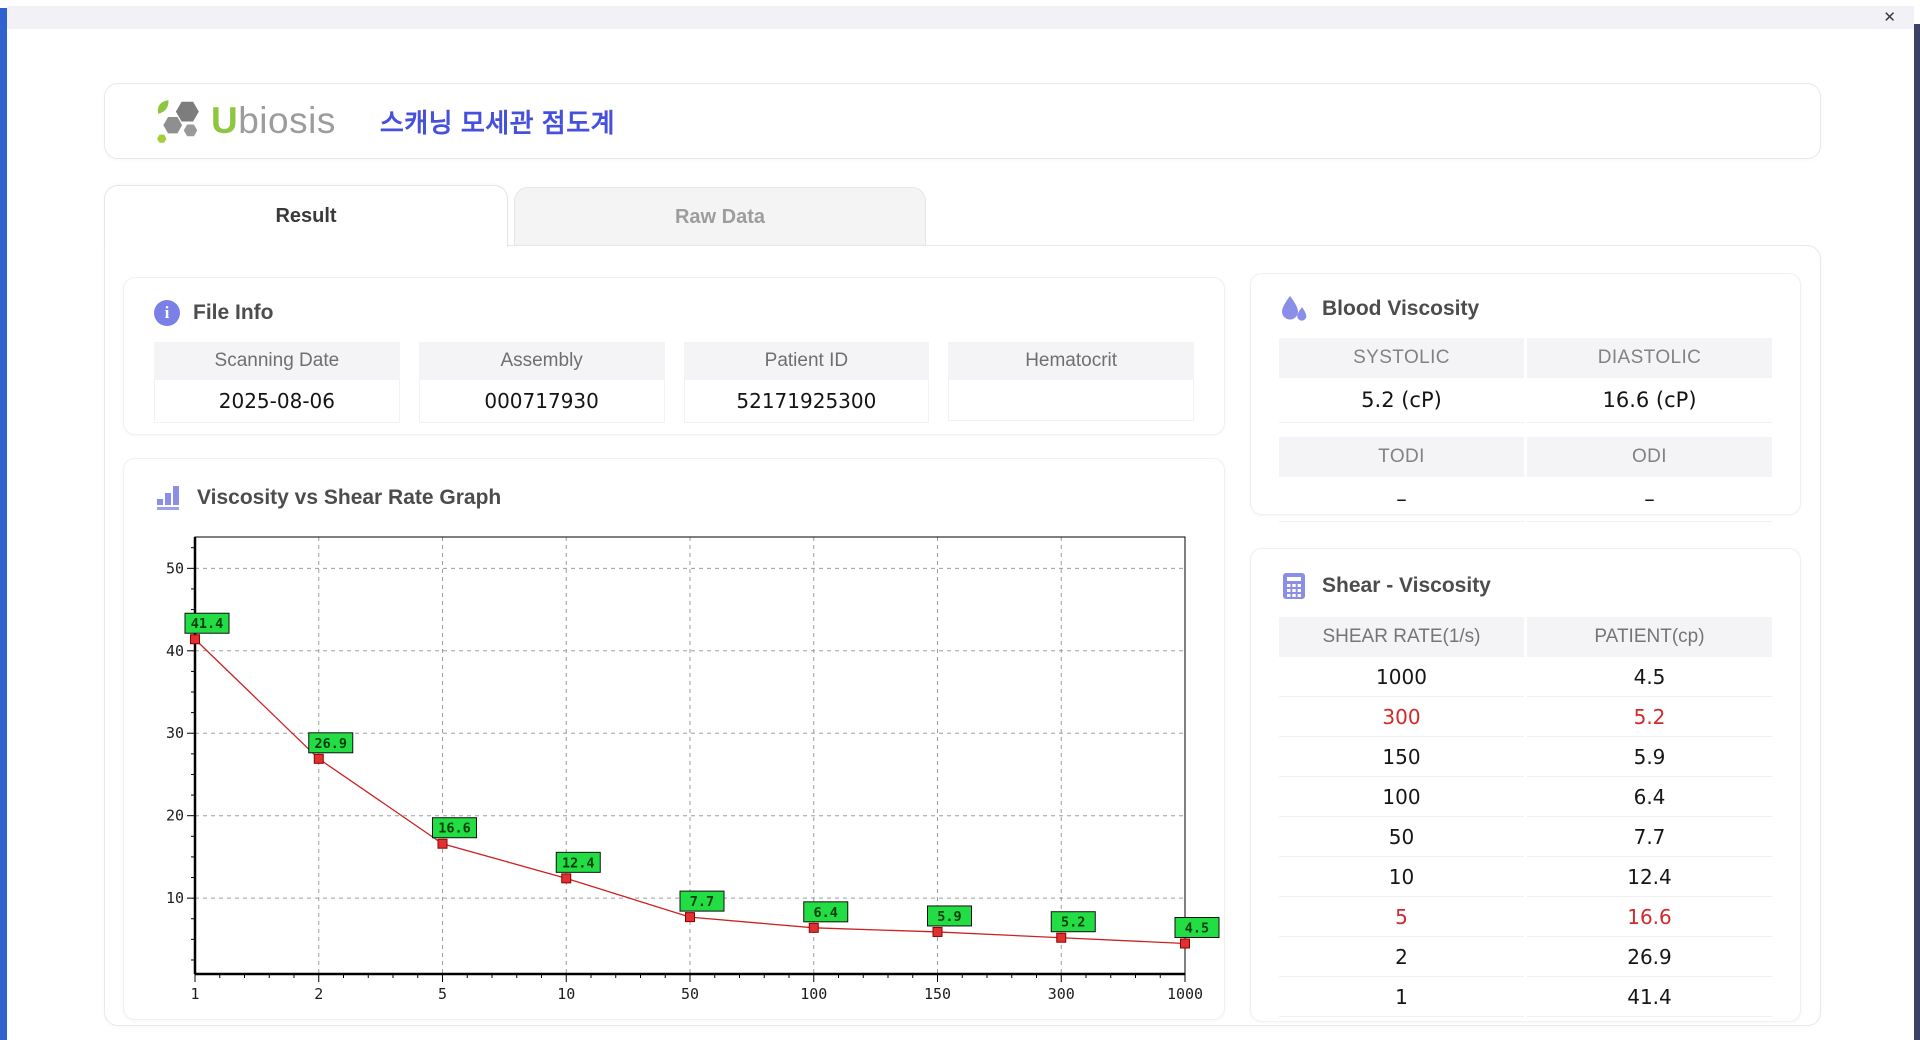 The image size is (1920, 1040). What do you see at coordinates (1525, 957) in the screenshot?
I see `shear-table-row: 2 26.9` at bounding box center [1525, 957].